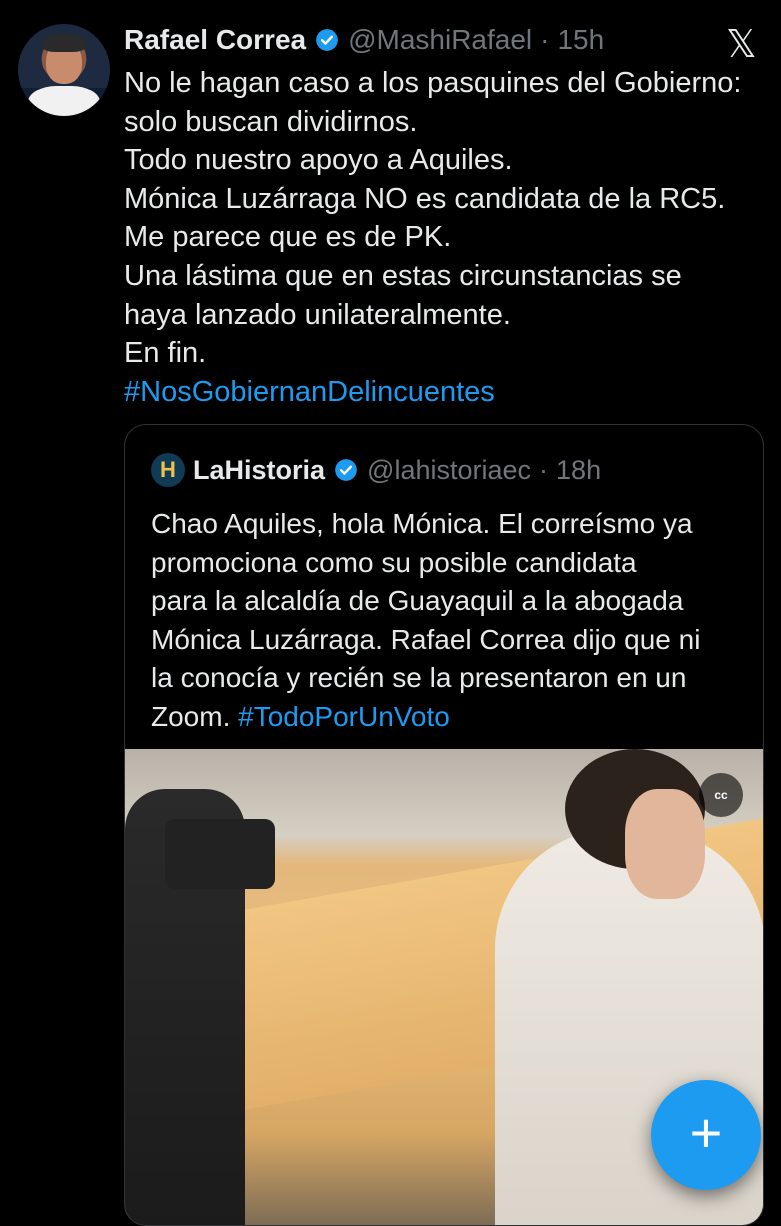 This screenshot has width=781, height=1226. Describe the element at coordinates (165, 353) in the screenshot. I see `tweet-line: En fin.` at that location.